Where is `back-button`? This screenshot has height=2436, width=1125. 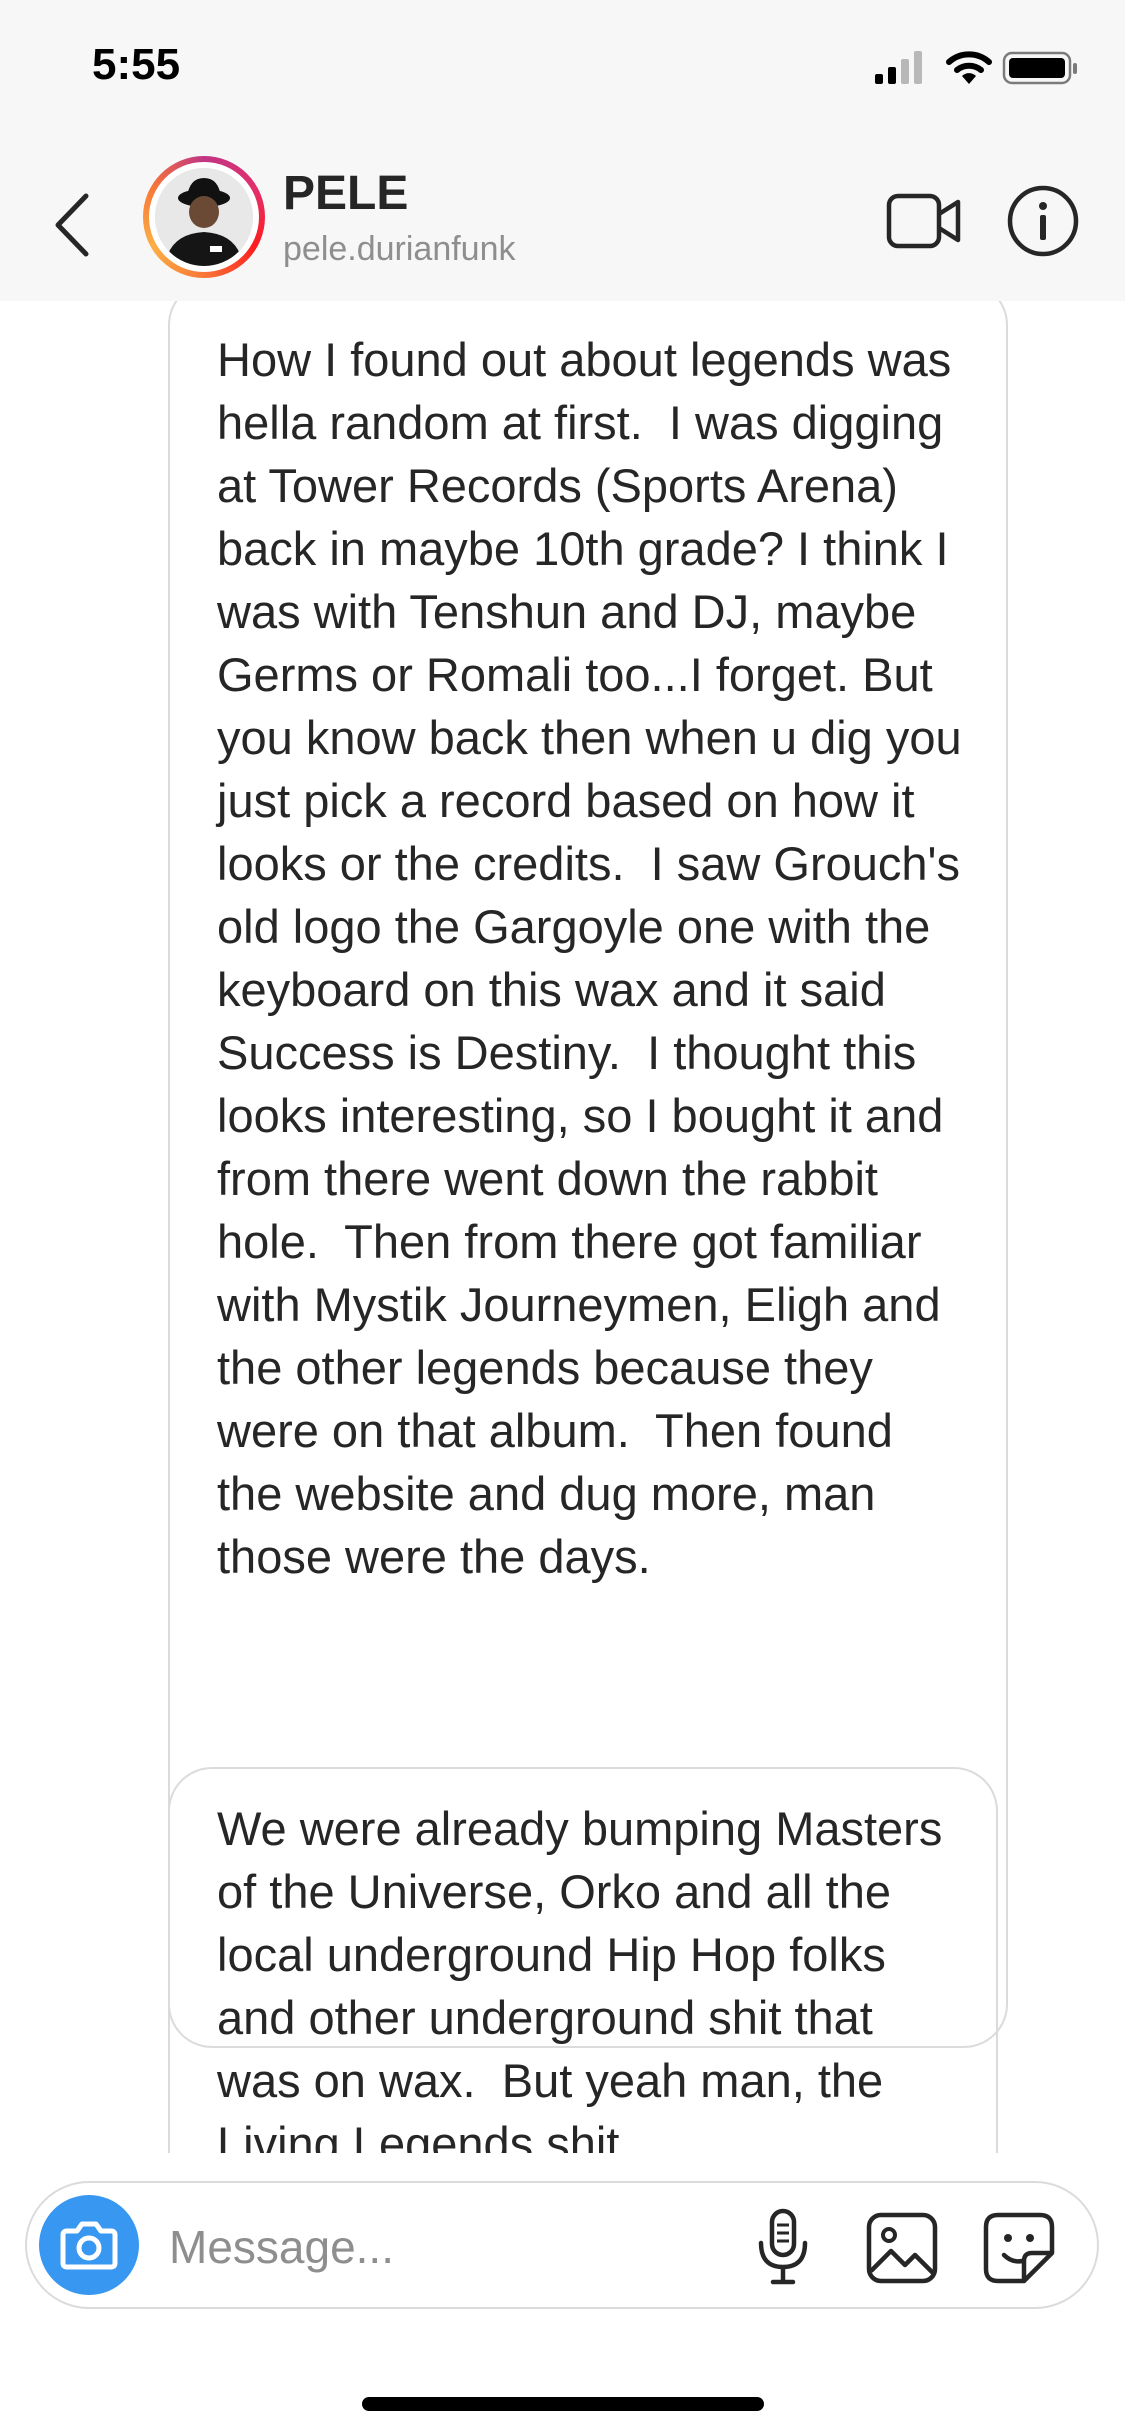 back-button is located at coordinates (73, 225).